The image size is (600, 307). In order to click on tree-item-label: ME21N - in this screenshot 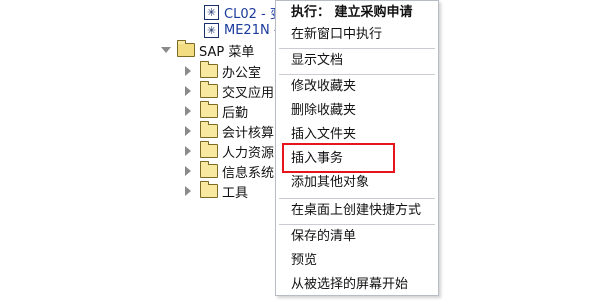, I will do `click(249, 30)`.